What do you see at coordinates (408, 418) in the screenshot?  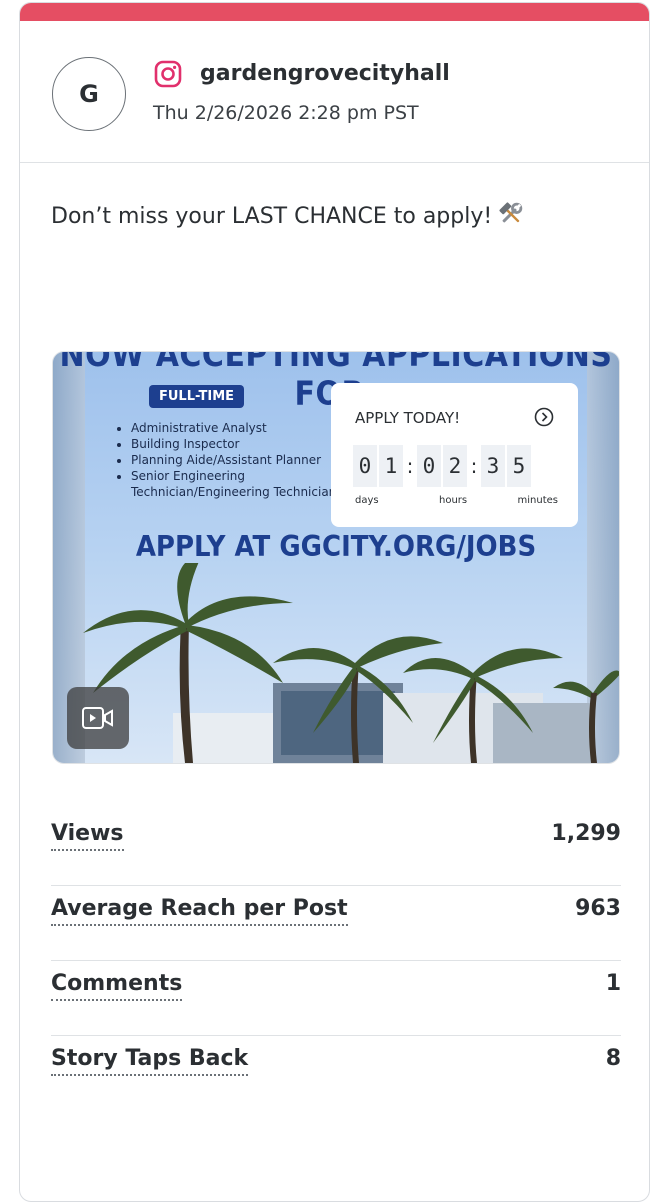 I see `countdown-title: APPLY TODAY!` at bounding box center [408, 418].